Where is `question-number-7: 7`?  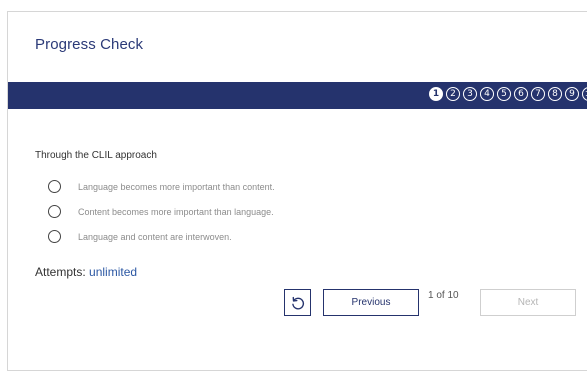
question-number-7: 7 is located at coordinates (538, 94).